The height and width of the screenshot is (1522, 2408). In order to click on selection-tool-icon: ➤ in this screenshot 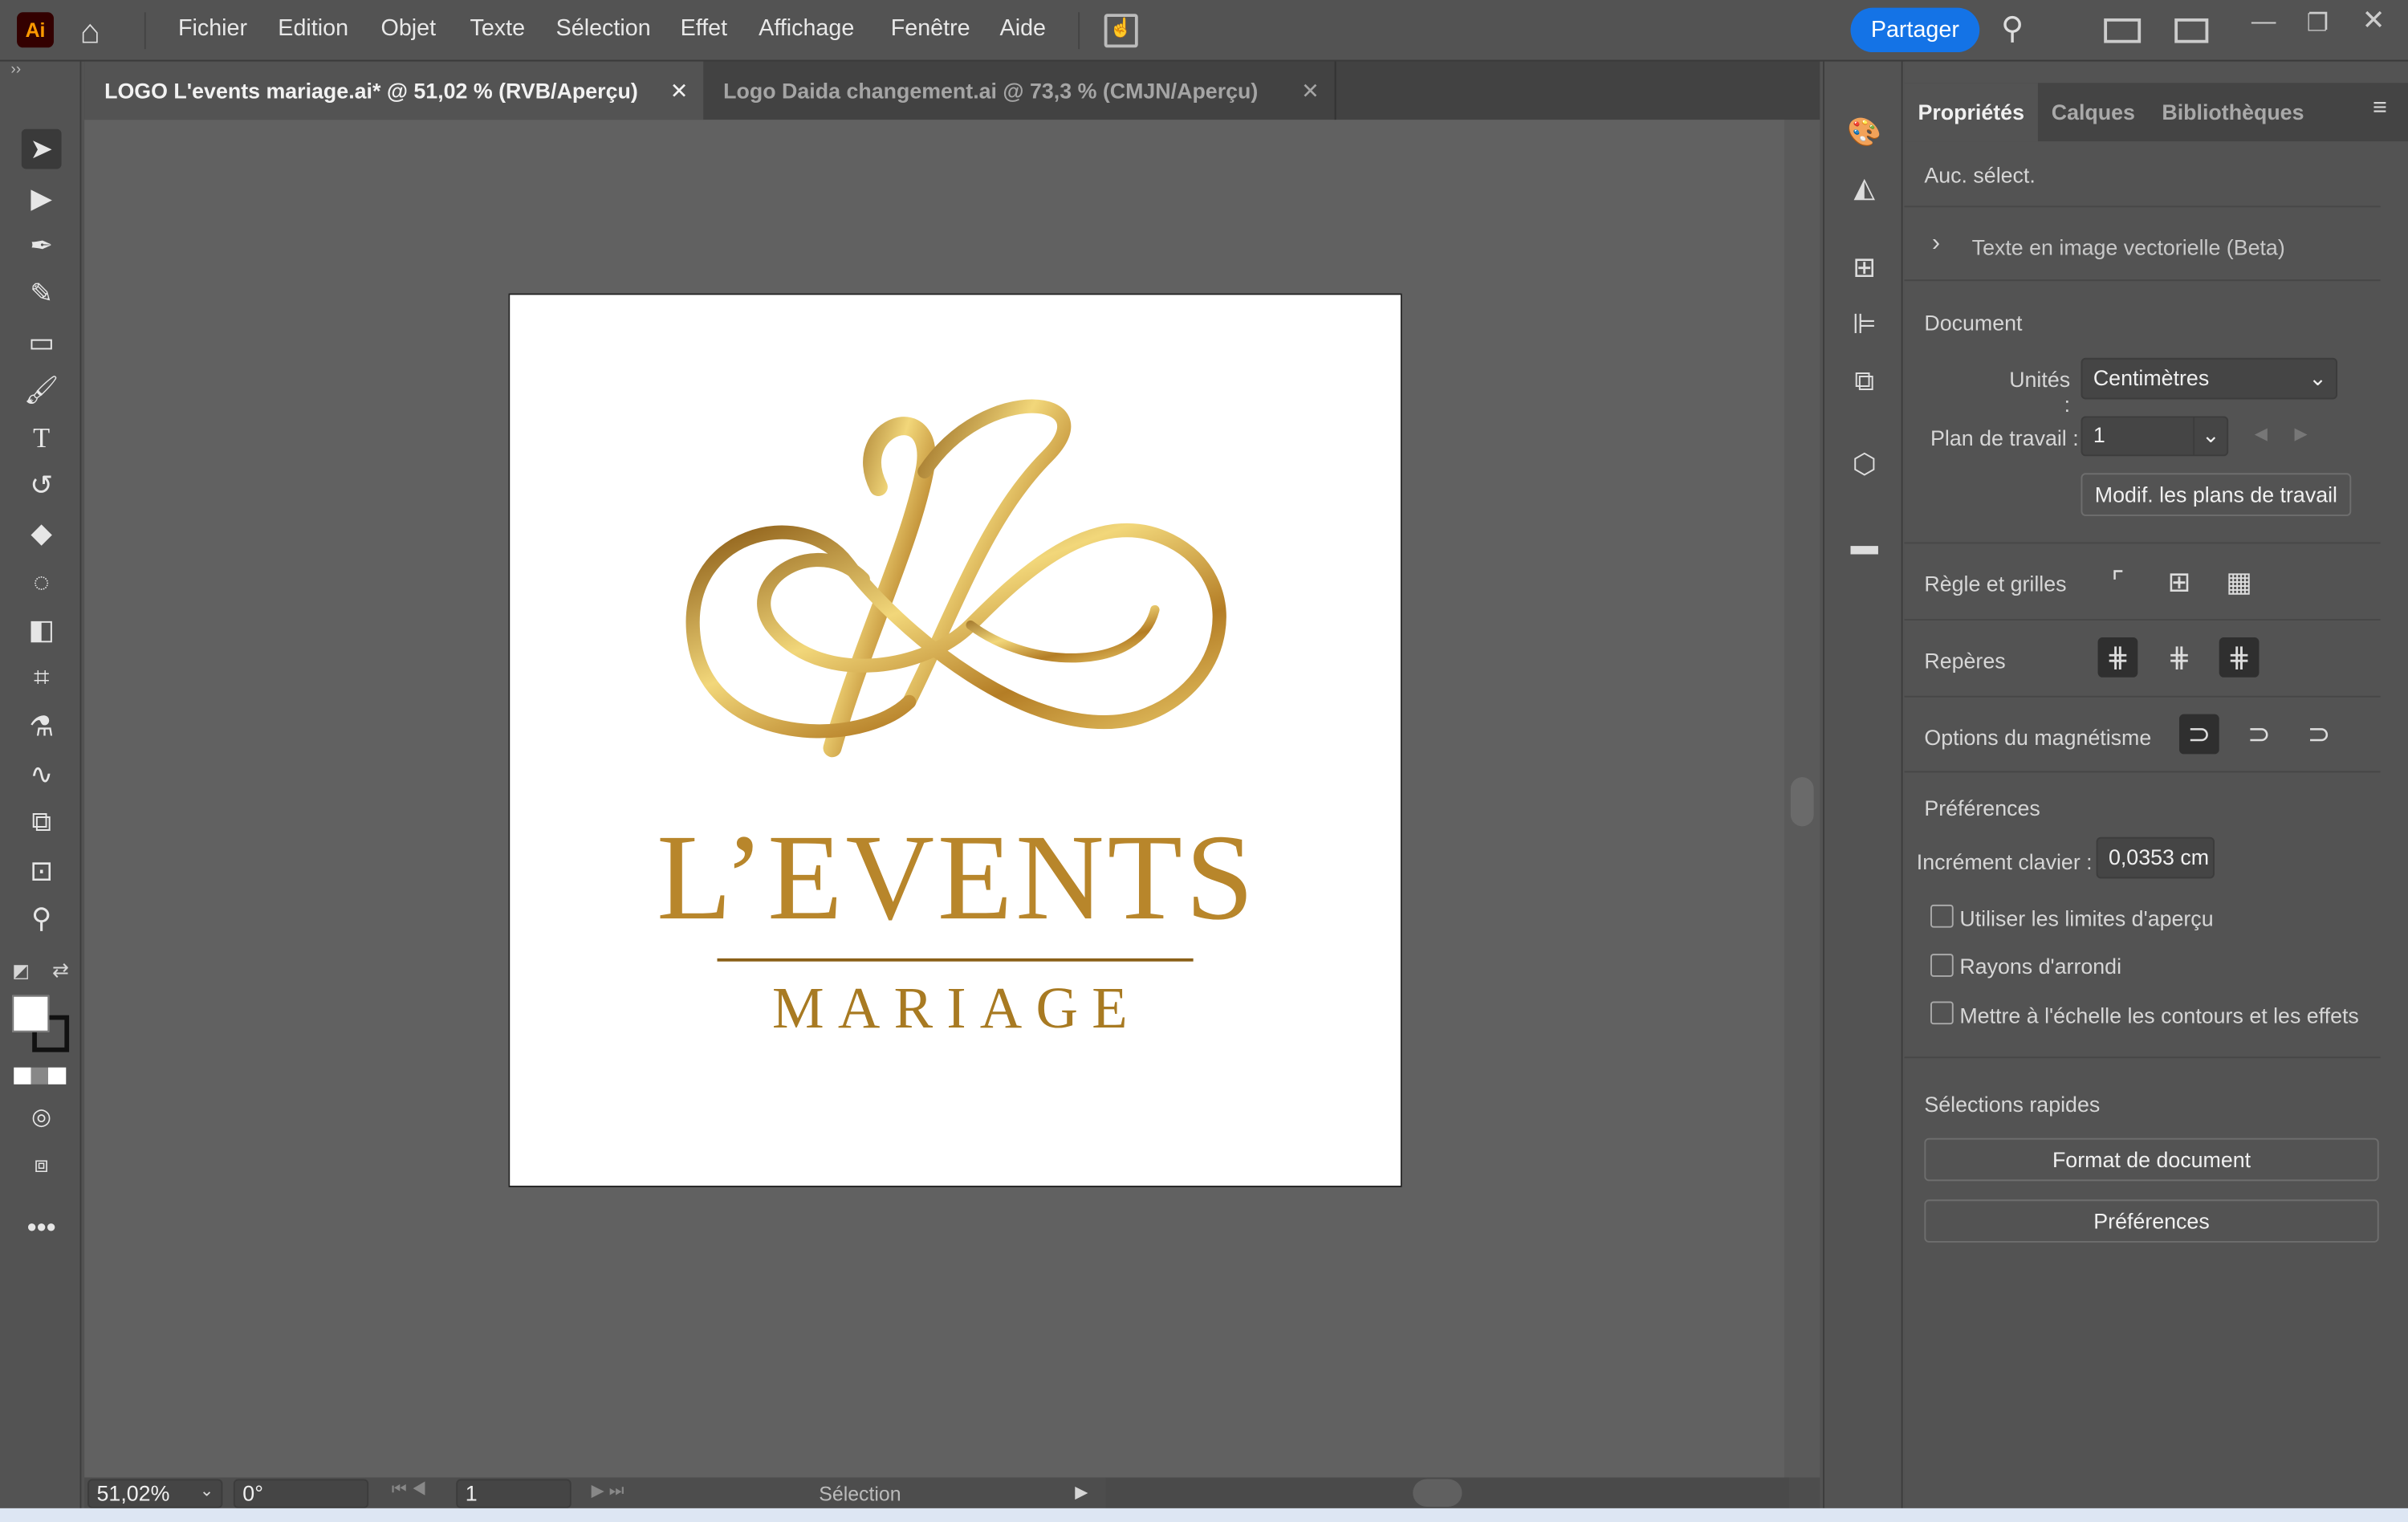, I will do `click(41, 148)`.